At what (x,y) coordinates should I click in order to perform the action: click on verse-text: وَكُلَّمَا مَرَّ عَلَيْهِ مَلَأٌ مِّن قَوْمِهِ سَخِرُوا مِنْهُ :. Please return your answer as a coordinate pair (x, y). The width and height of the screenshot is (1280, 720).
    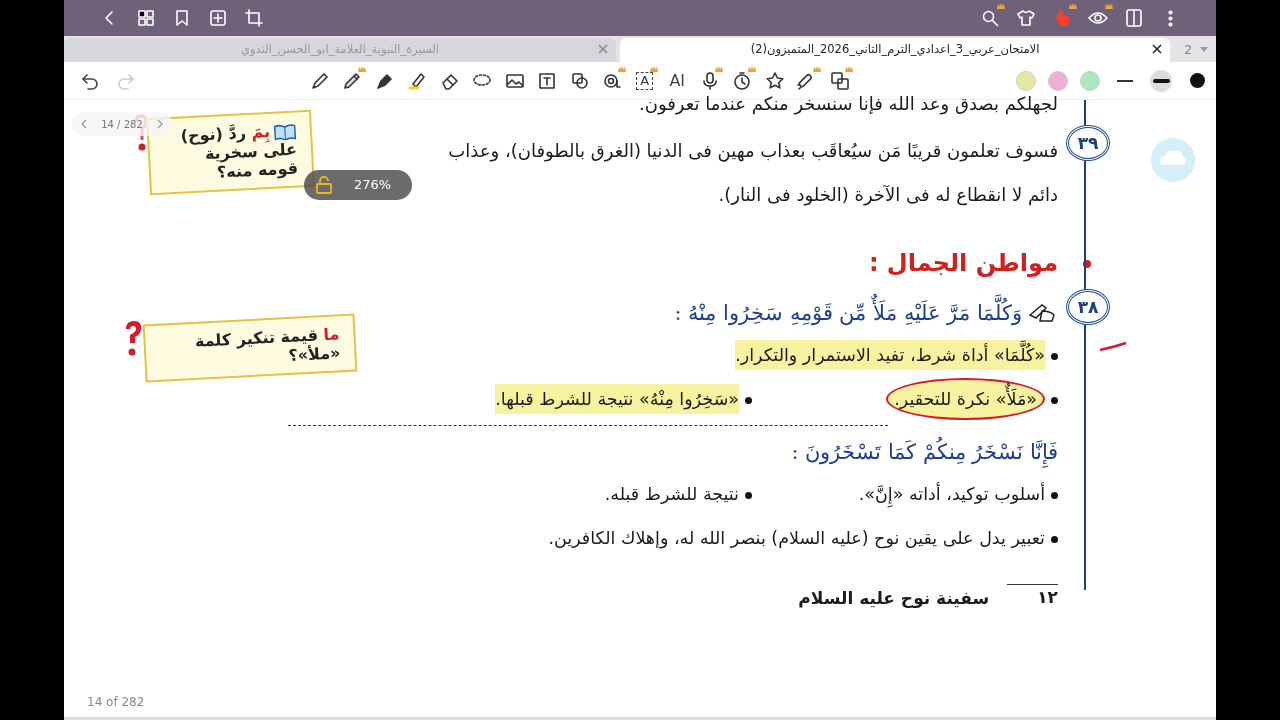
    Looking at the image, I should click on (848, 313).